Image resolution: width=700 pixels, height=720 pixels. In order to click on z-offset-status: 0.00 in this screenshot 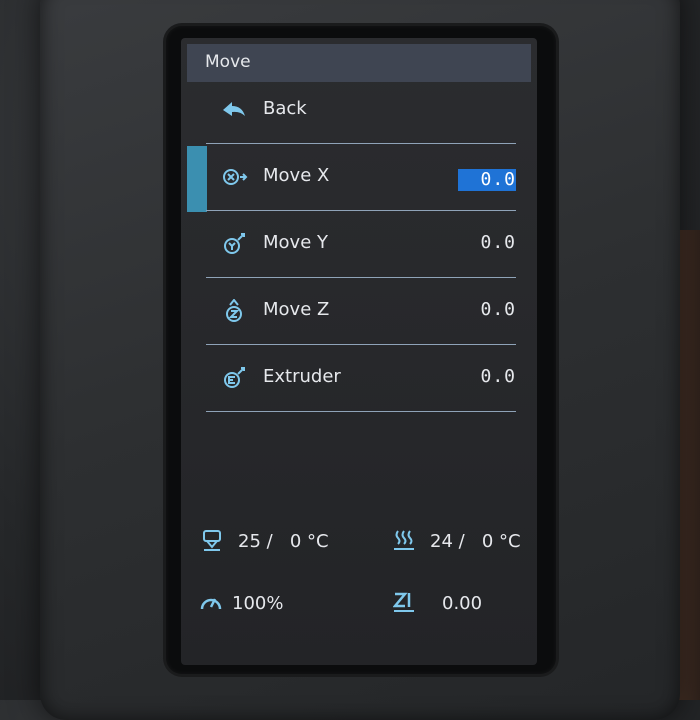, I will do `click(437, 602)`.